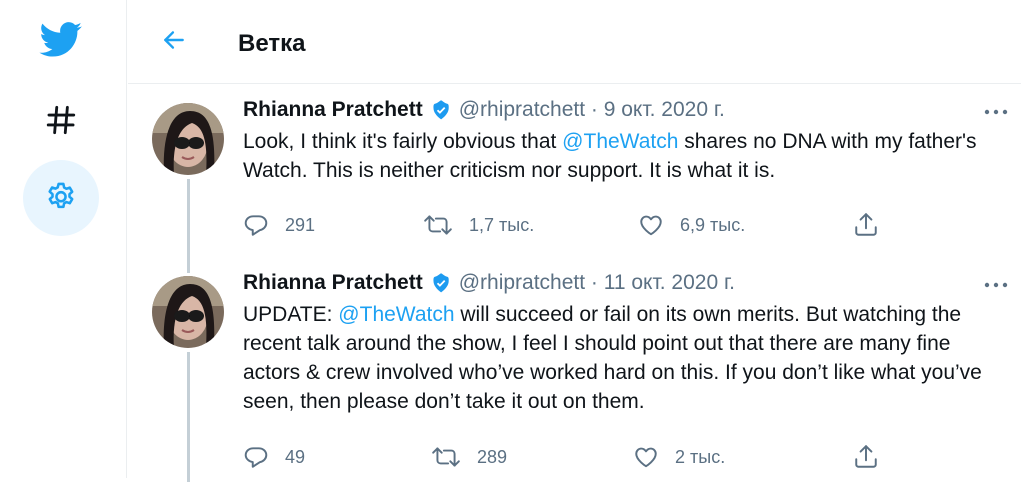 This screenshot has height=482, width=1021. I want to click on retweet-button: 289, so click(469, 457).